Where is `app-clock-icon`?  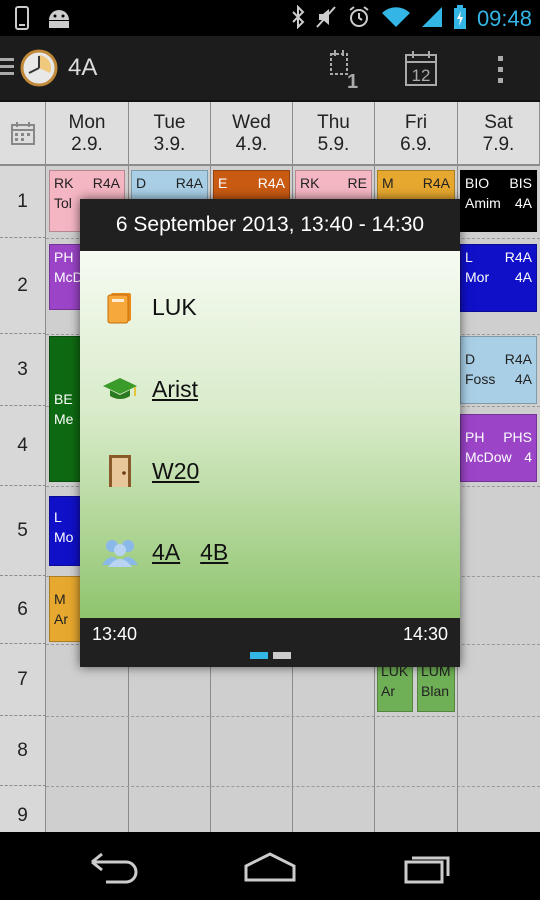
app-clock-icon is located at coordinates (39, 70).